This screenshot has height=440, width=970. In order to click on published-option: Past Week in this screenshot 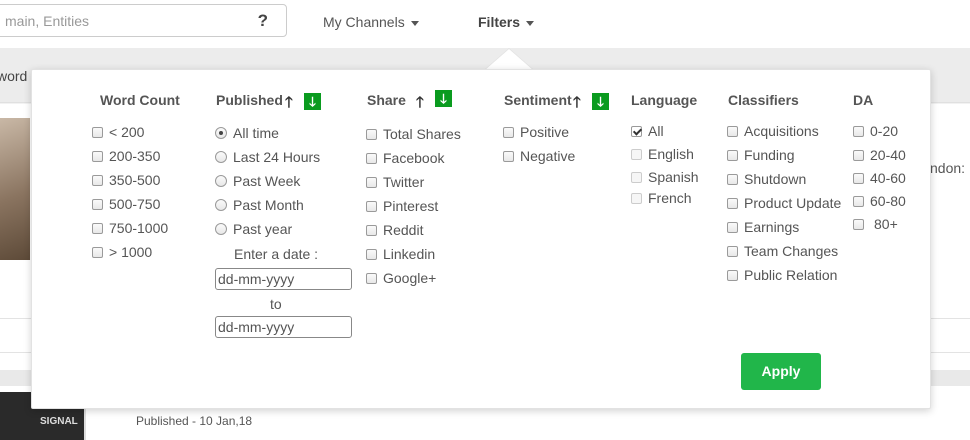, I will do `click(257, 181)`.